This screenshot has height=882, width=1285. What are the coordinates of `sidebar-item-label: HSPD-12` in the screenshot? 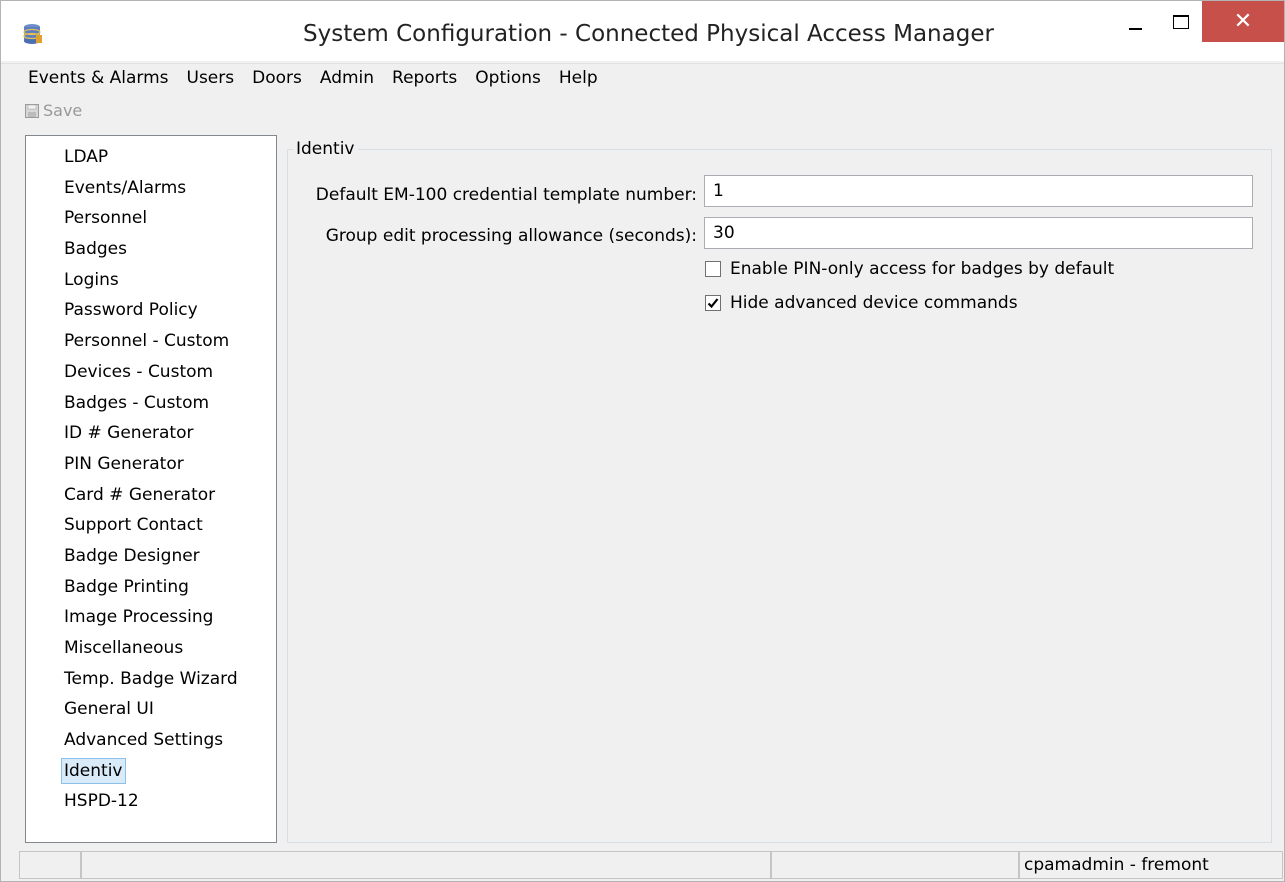 It's located at (101, 801).